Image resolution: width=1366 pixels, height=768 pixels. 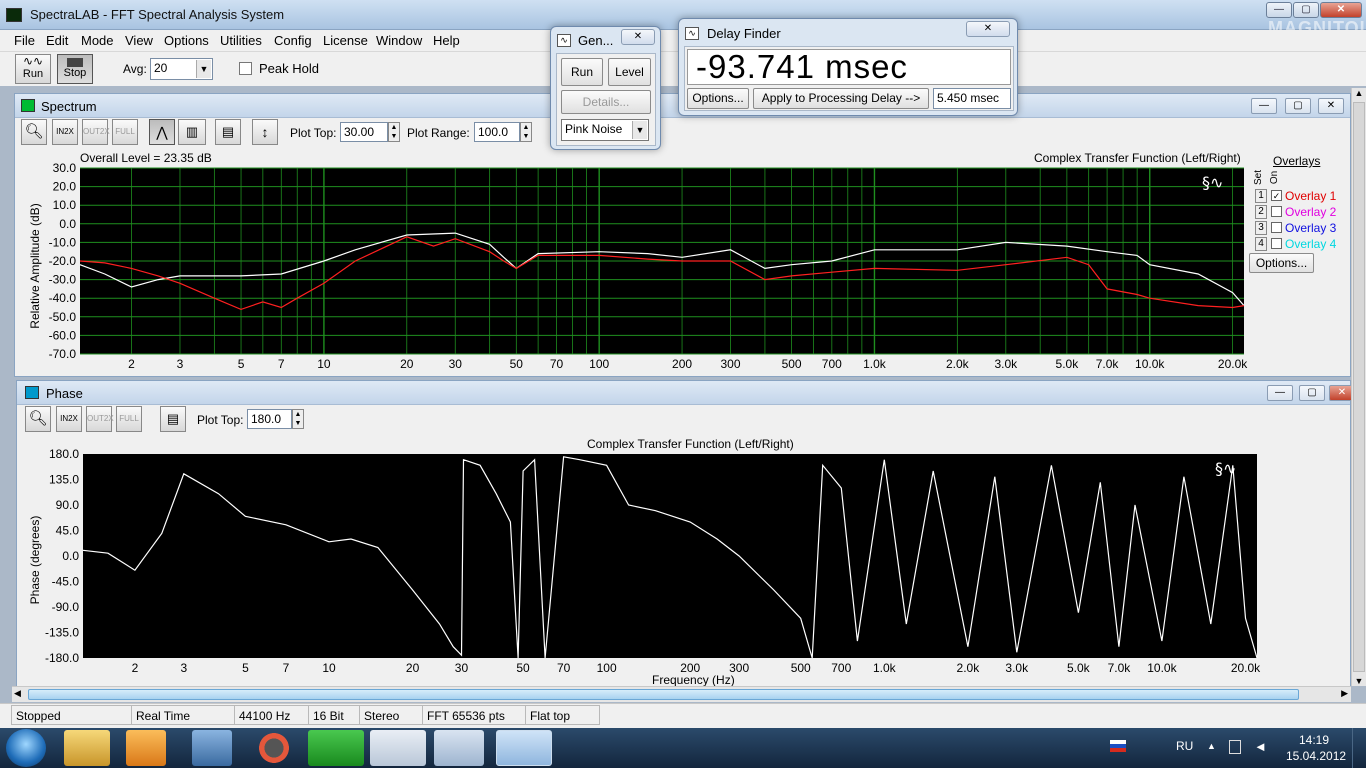 I want to click on phase-minimize-button: —, so click(x=1280, y=393).